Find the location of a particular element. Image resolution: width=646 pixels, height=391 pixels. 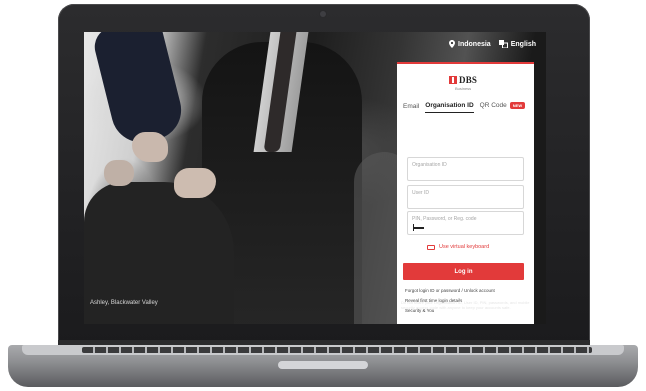

country-selector: Indonesia is located at coordinates (470, 44).